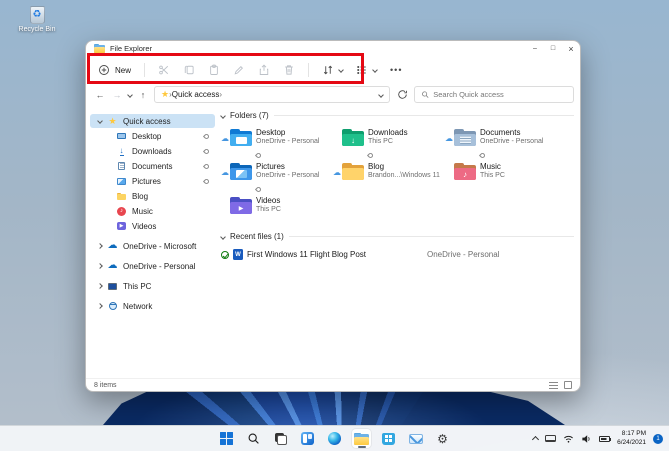 The height and width of the screenshot is (451, 669). I want to click on breadcrumb-item: Quick access, so click(196, 94).